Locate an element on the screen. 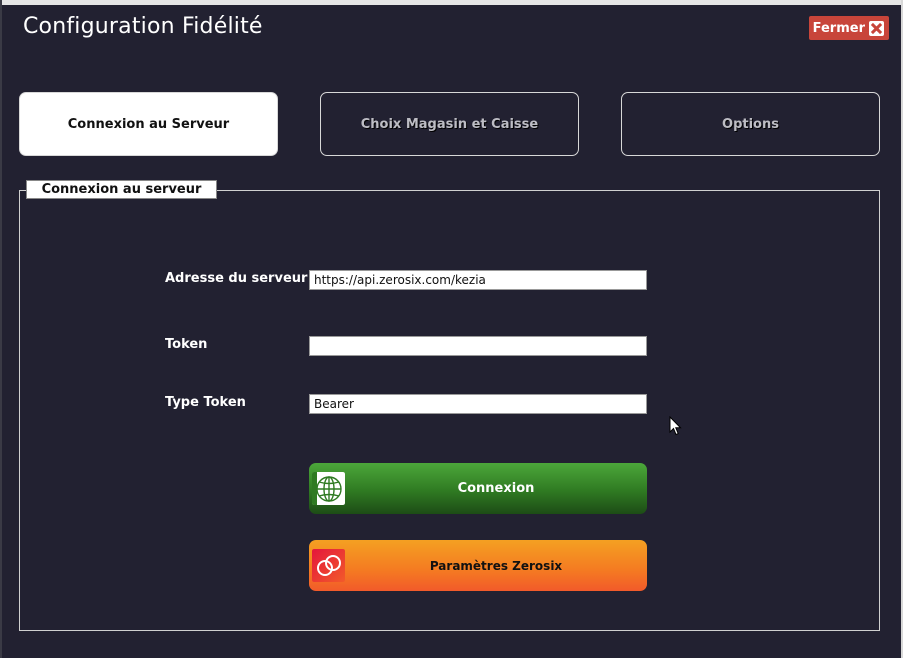 Image resolution: width=903 pixels, height=658 pixels. zerosix-logo-icon is located at coordinates (328, 565).